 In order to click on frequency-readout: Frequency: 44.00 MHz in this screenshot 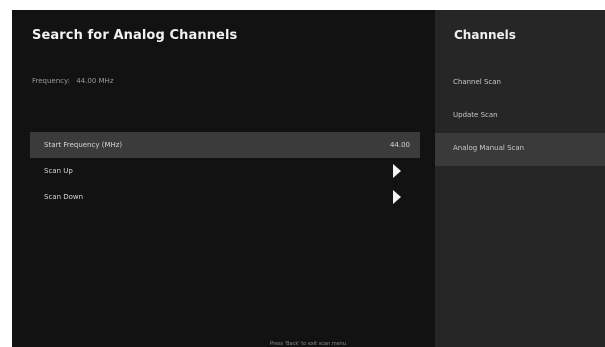, I will do `click(73, 81)`.